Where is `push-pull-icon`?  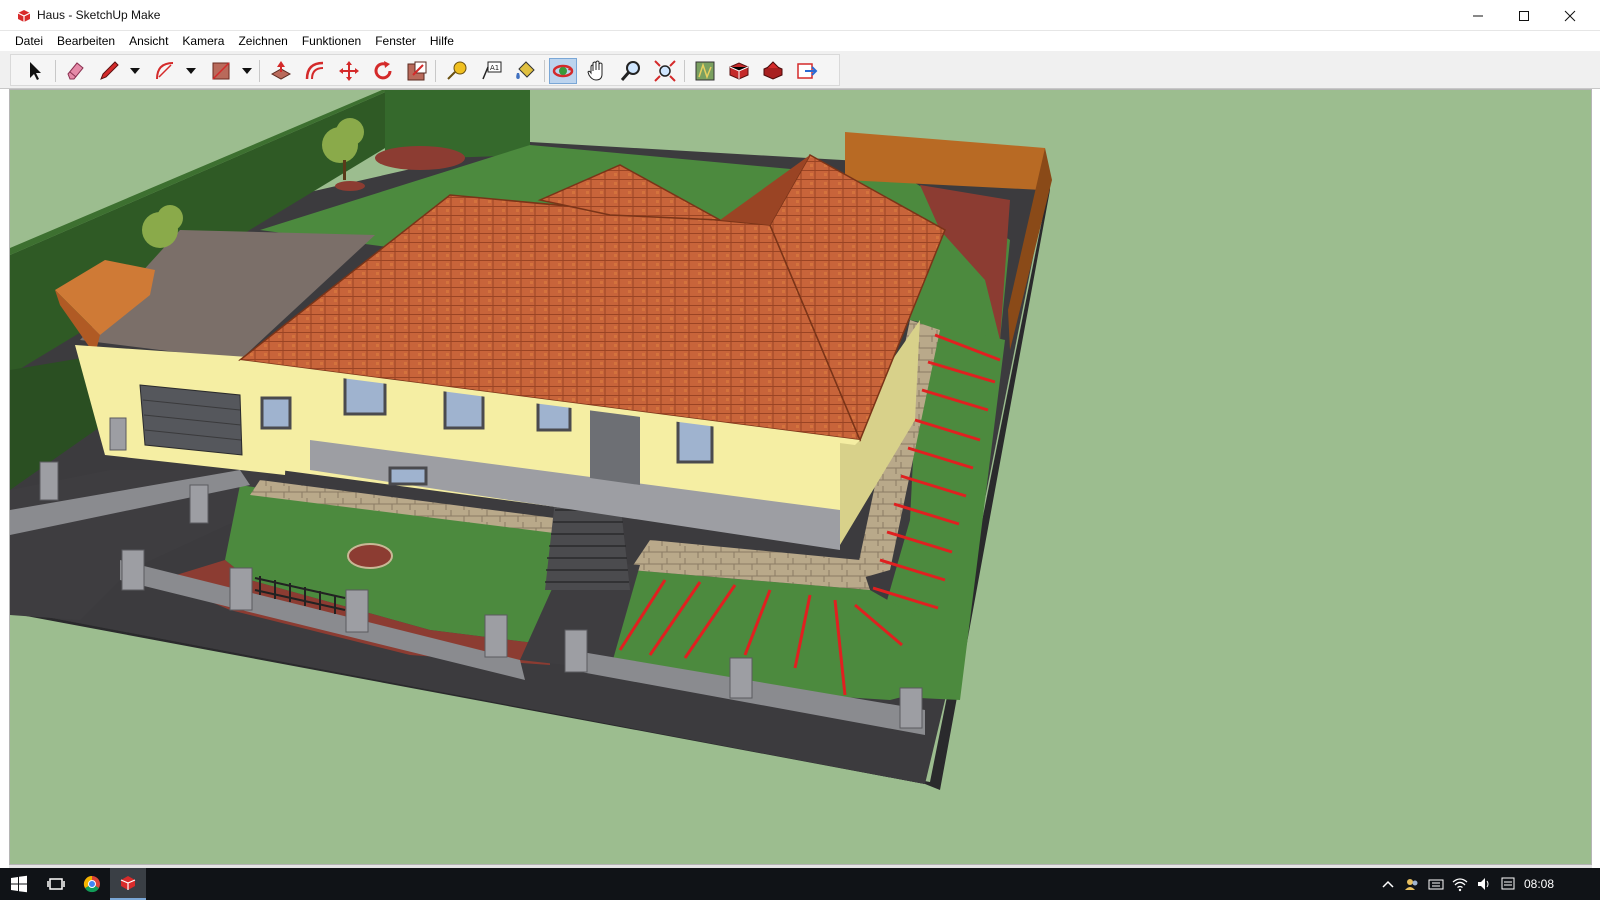
push-pull-icon is located at coordinates (281, 70).